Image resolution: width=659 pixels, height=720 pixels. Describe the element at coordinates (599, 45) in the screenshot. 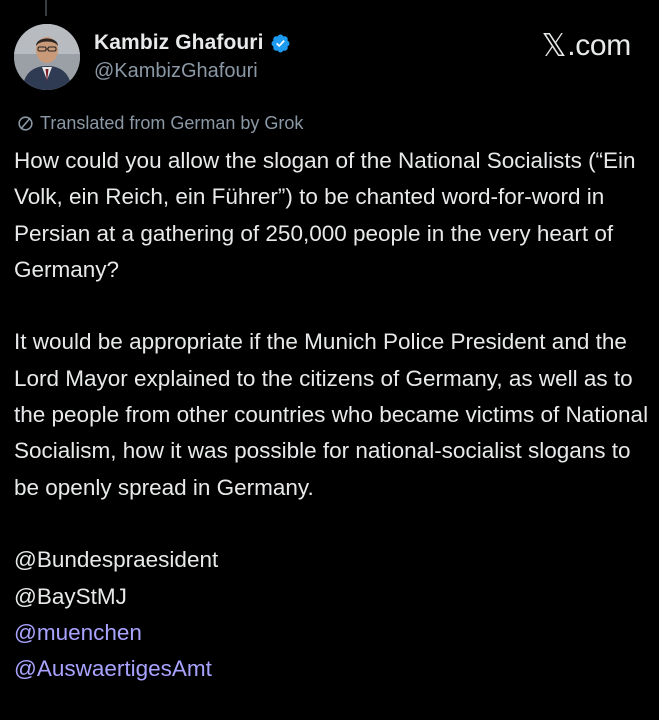

I see `brand-domain: .com` at that location.